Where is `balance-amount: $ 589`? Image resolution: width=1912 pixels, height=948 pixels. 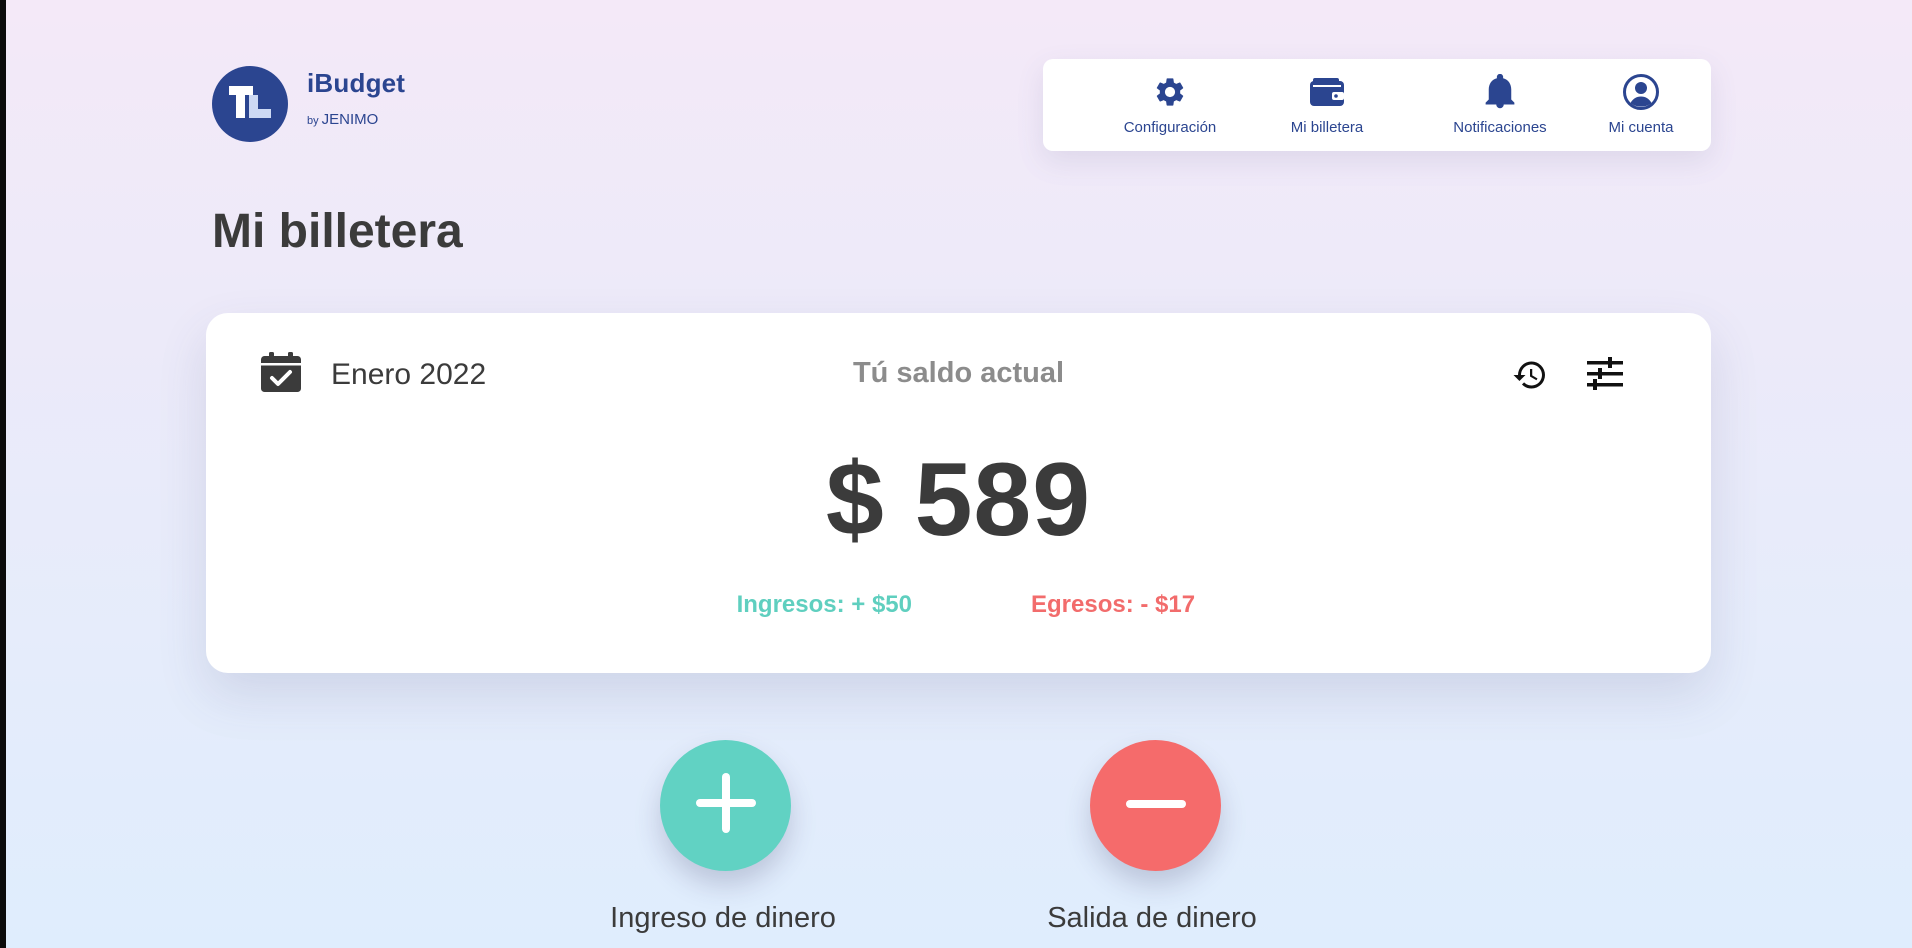
balance-amount: $ 589 is located at coordinates (958, 500).